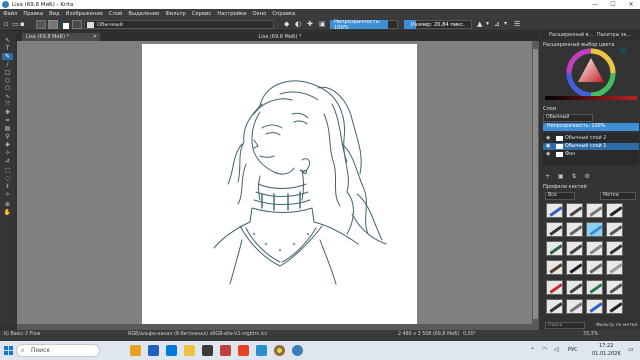 The height and width of the screenshot is (360, 640). Describe the element at coordinates (61, 37) in the screenshot. I see `document-tab: Lisa (69,8 MиБ) * ✕` at that location.